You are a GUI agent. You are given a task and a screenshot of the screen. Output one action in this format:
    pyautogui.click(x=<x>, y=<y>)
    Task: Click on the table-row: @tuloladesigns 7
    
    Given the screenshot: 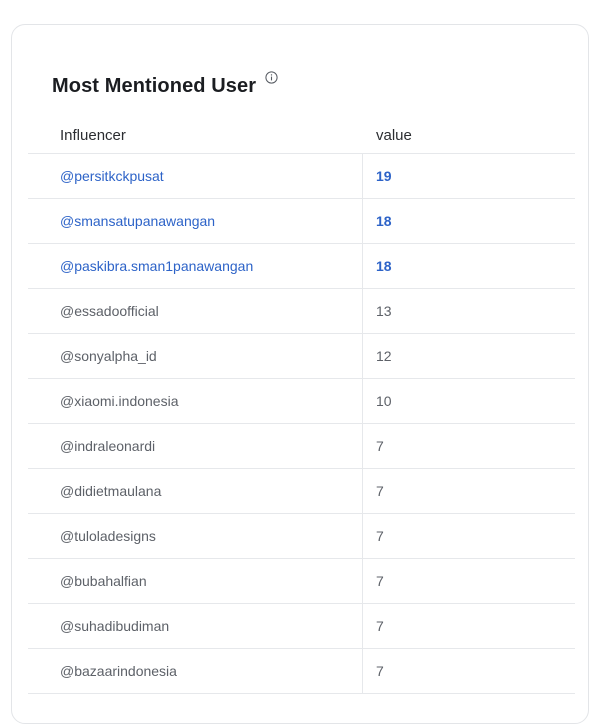 What is the action you would take?
    pyautogui.click(x=301, y=536)
    